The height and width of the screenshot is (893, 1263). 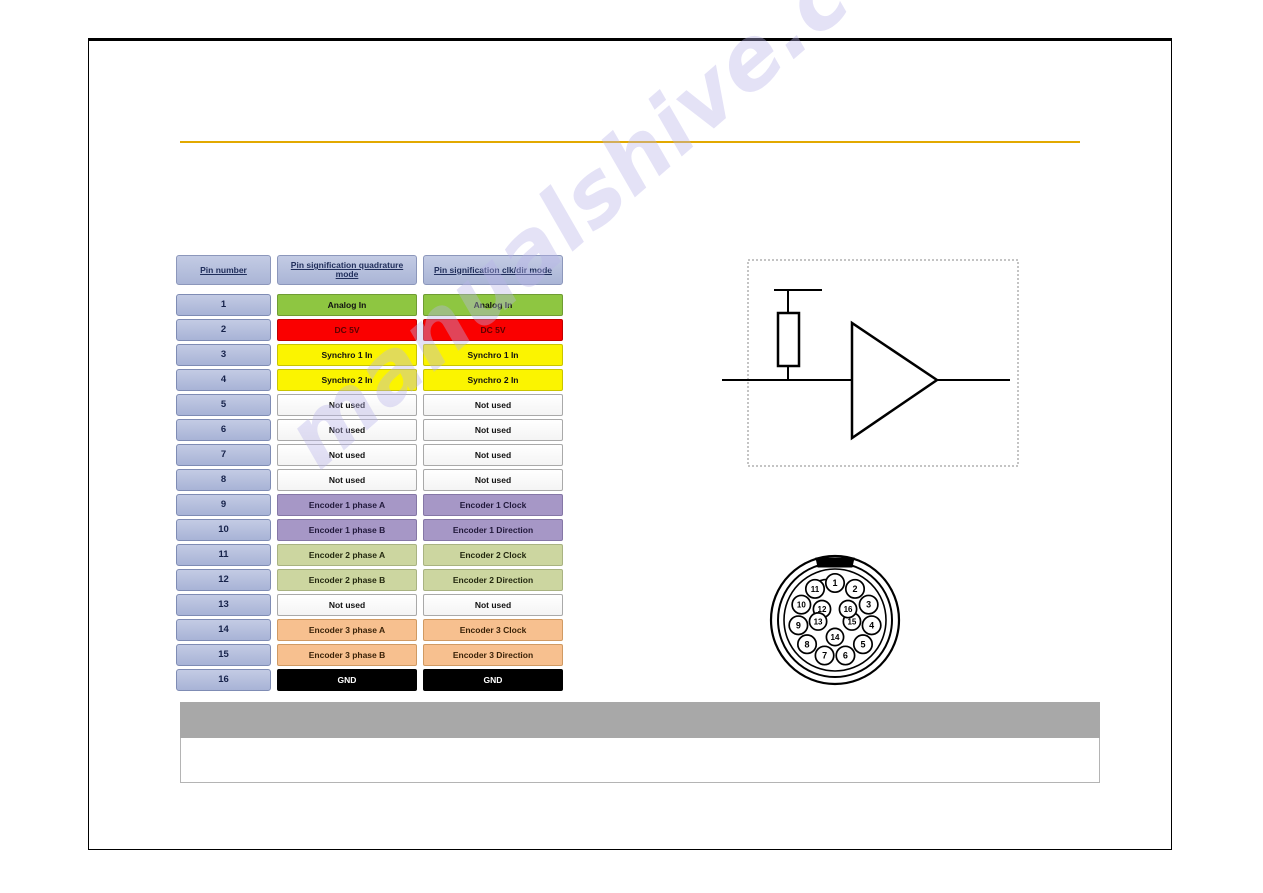 I want to click on quadrature-signal-cell: DC 5V, so click(x=347, y=330).